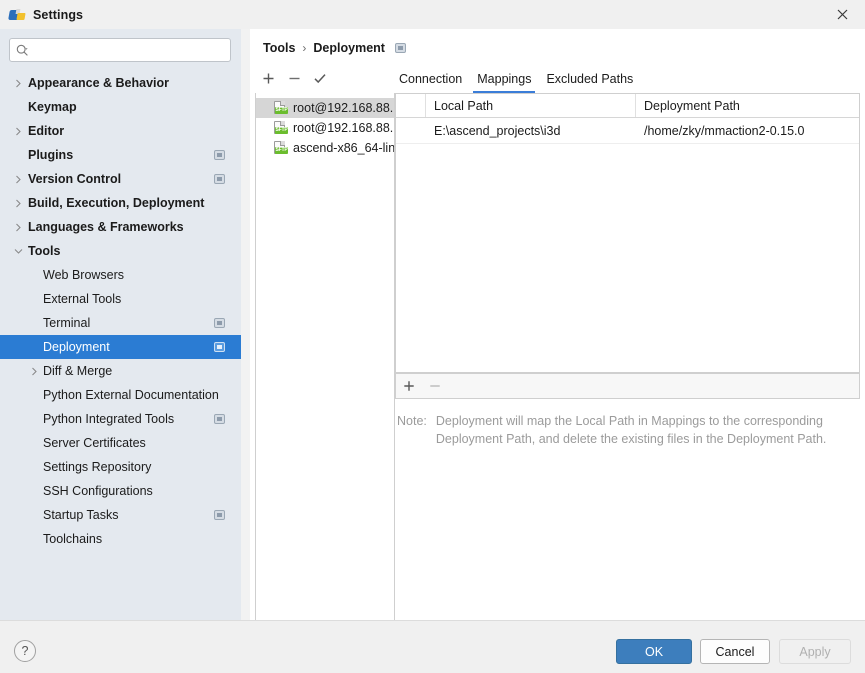 The image size is (865, 673). I want to click on add-server-button, so click(268, 79).